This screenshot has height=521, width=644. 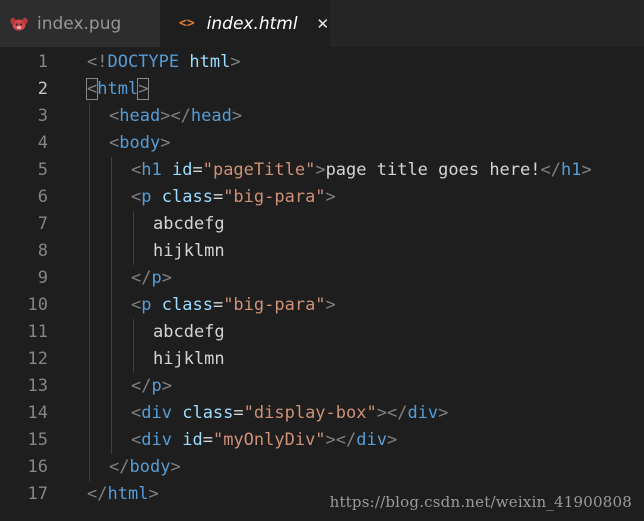 I want to click on code-line: 12 hijklmn, so click(x=322, y=359).